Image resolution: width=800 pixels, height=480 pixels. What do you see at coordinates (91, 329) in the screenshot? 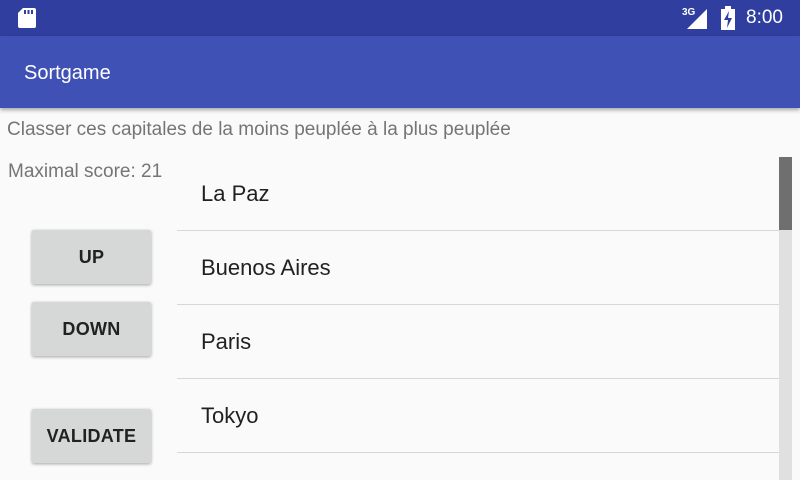
I see `down-button: DOWN` at bounding box center [91, 329].